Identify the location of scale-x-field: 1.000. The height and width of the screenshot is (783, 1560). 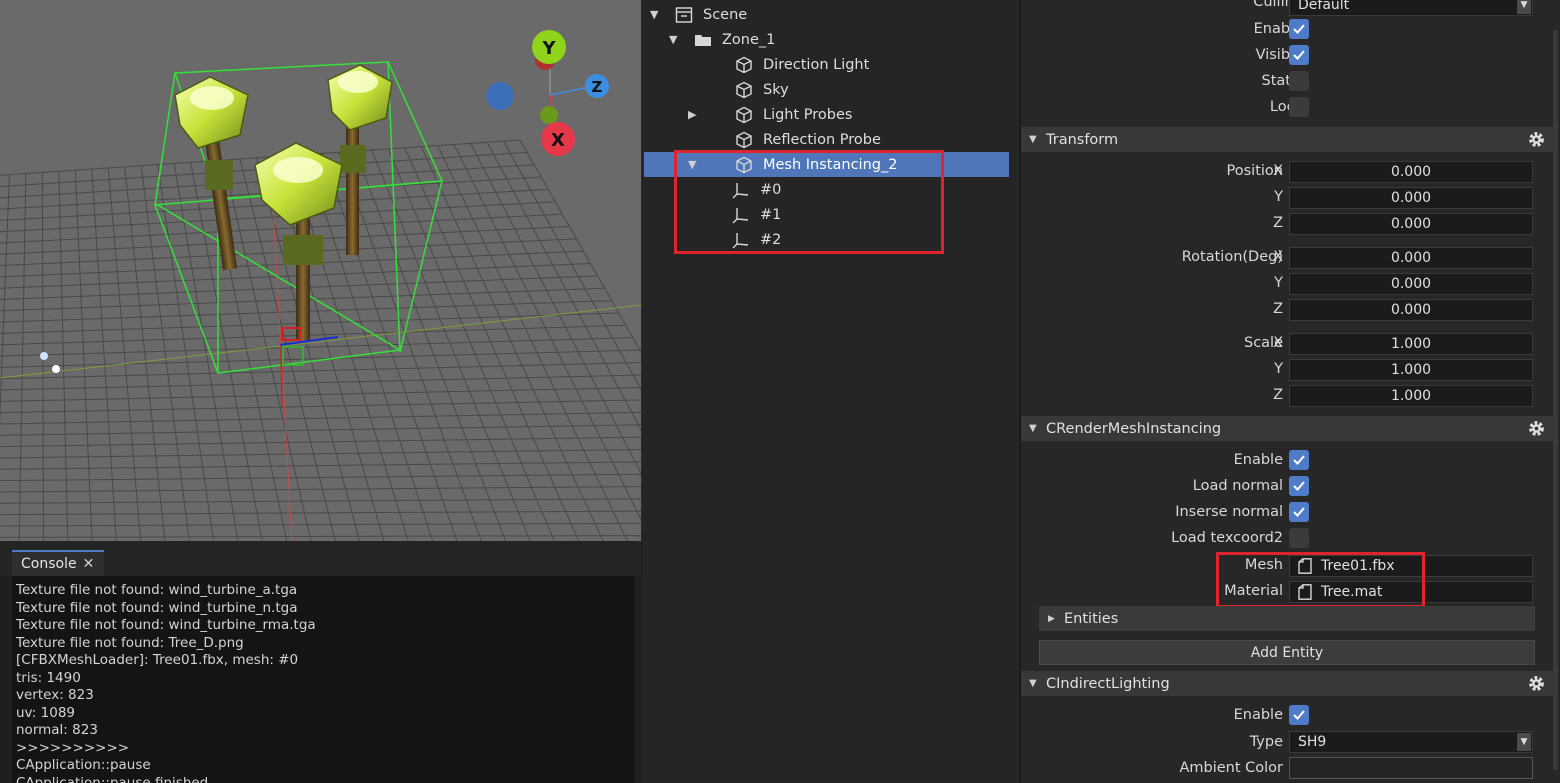
(1411, 344).